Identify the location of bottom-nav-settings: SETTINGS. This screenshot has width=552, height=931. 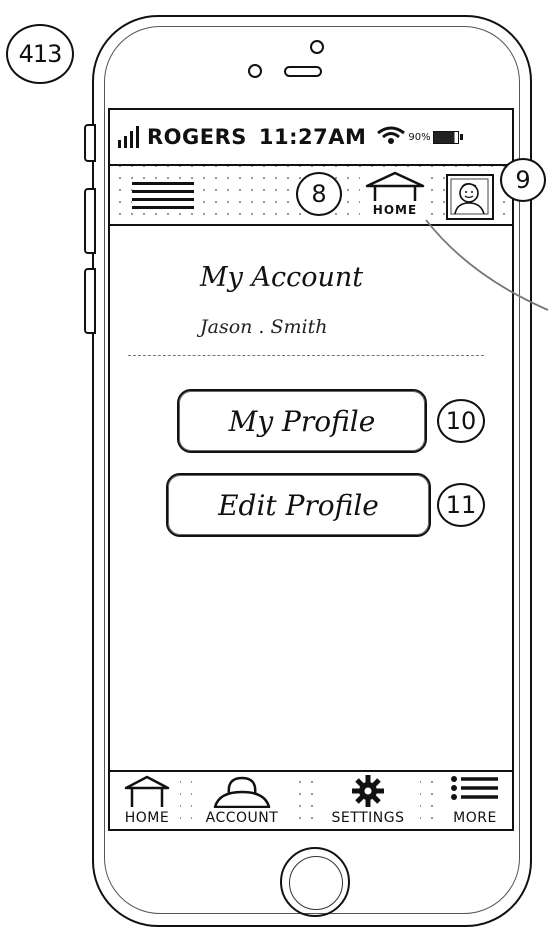
(368, 801).